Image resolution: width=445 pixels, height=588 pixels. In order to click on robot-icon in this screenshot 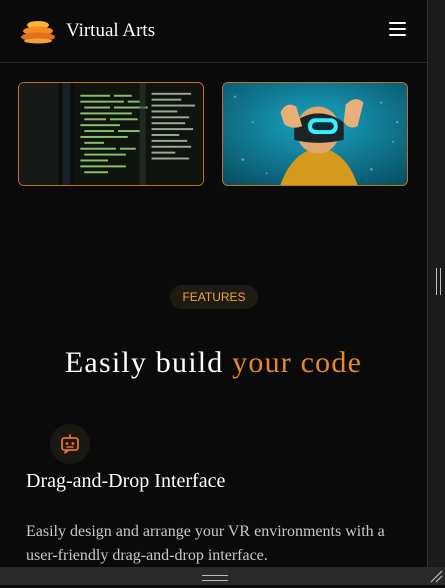, I will do `click(70, 444)`.